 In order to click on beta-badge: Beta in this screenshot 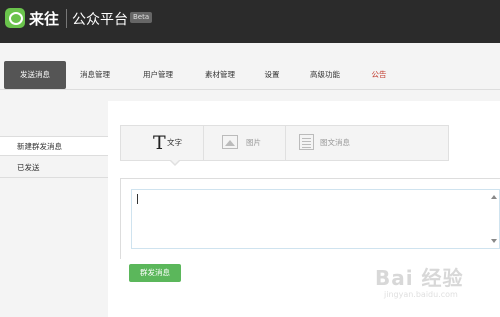, I will do `click(141, 17)`.